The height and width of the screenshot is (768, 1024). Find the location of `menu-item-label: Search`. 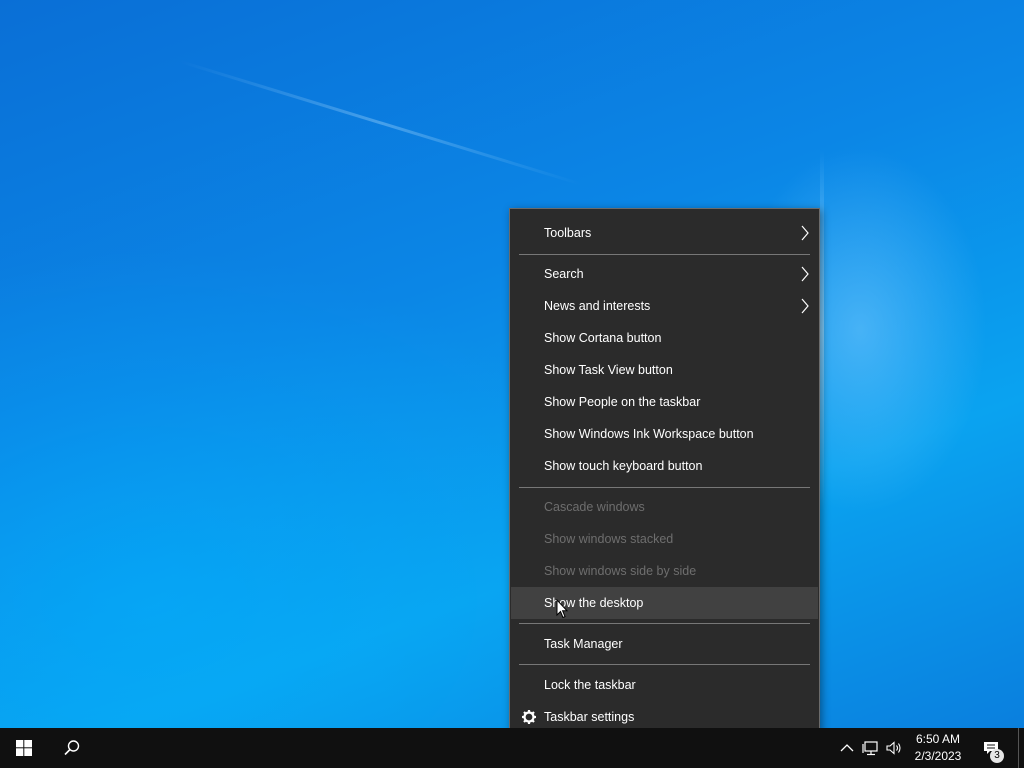

menu-item-label: Search is located at coordinates (564, 274).